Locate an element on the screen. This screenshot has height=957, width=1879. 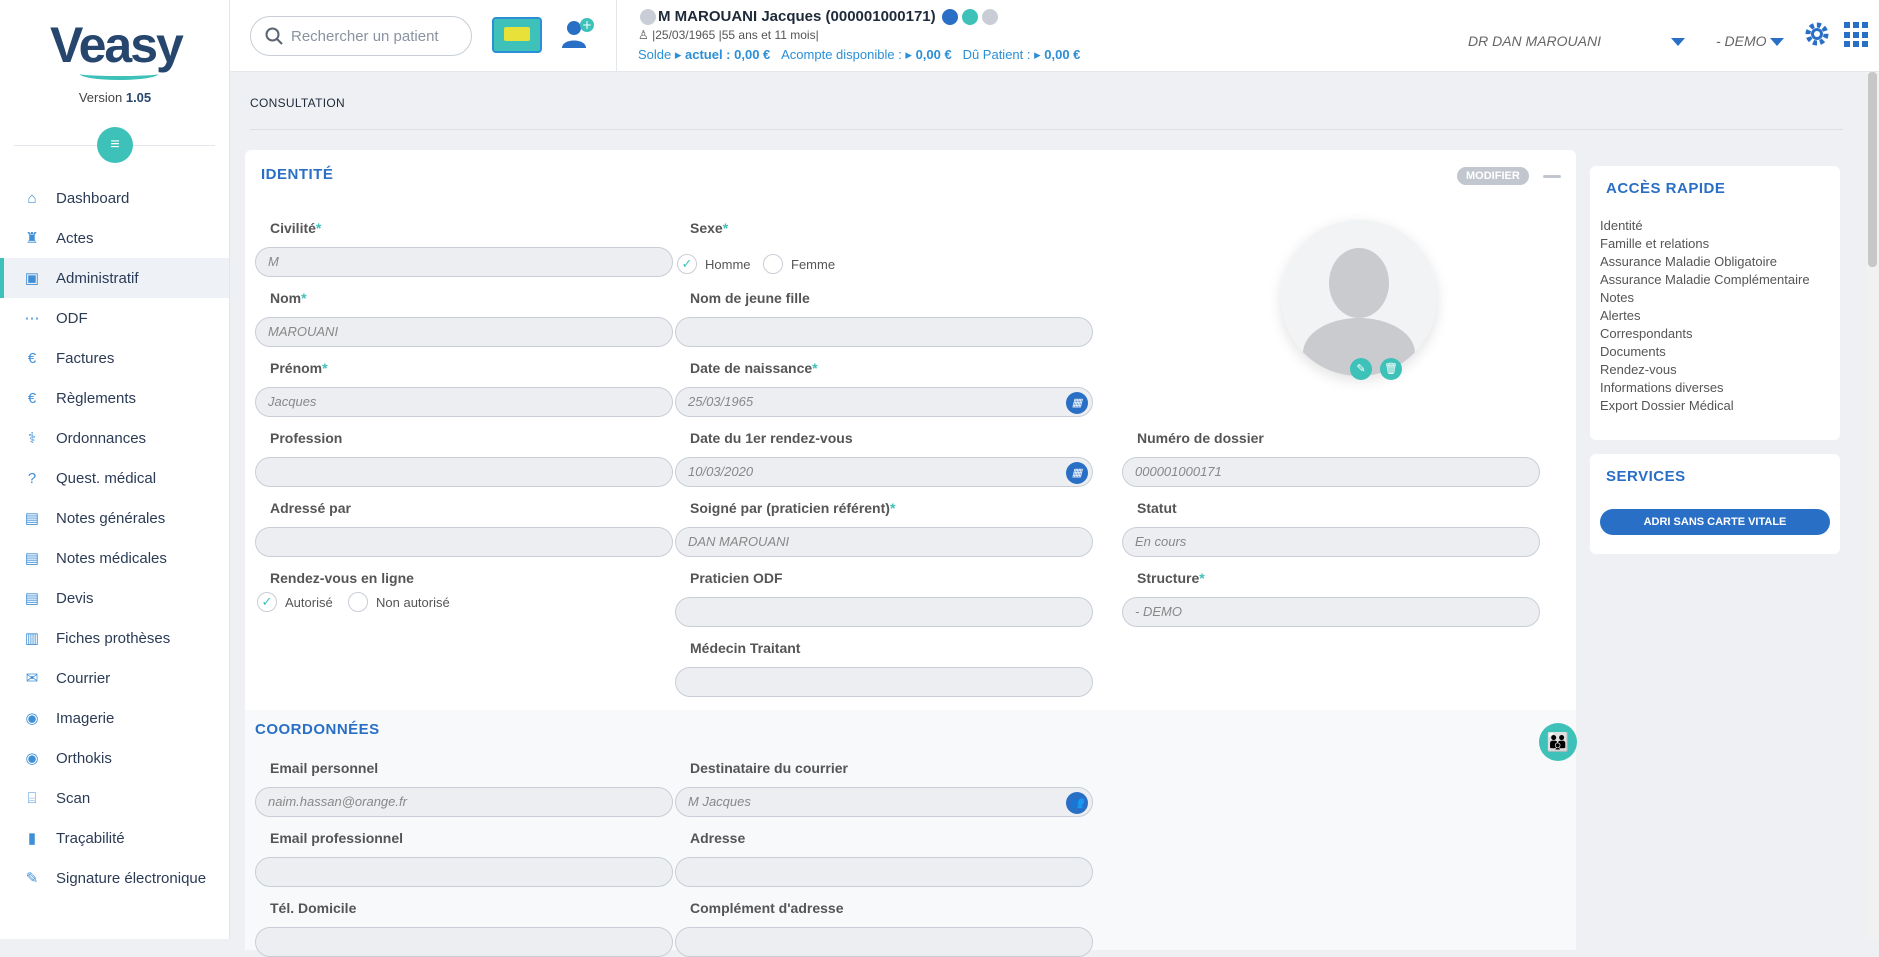
complement-label: Complément d'adresse is located at coordinates (767, 908).